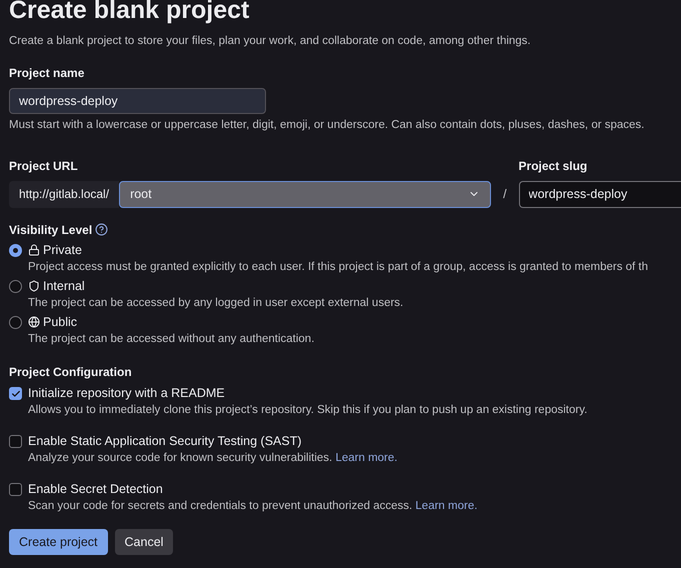 Image resolution: width=681 pixels, height=568 pixels. What do you see at coordinates (137, 101) in the screenshot?
I see `project-name-field: wordpress-deploy` at bounding box center [137, 101].